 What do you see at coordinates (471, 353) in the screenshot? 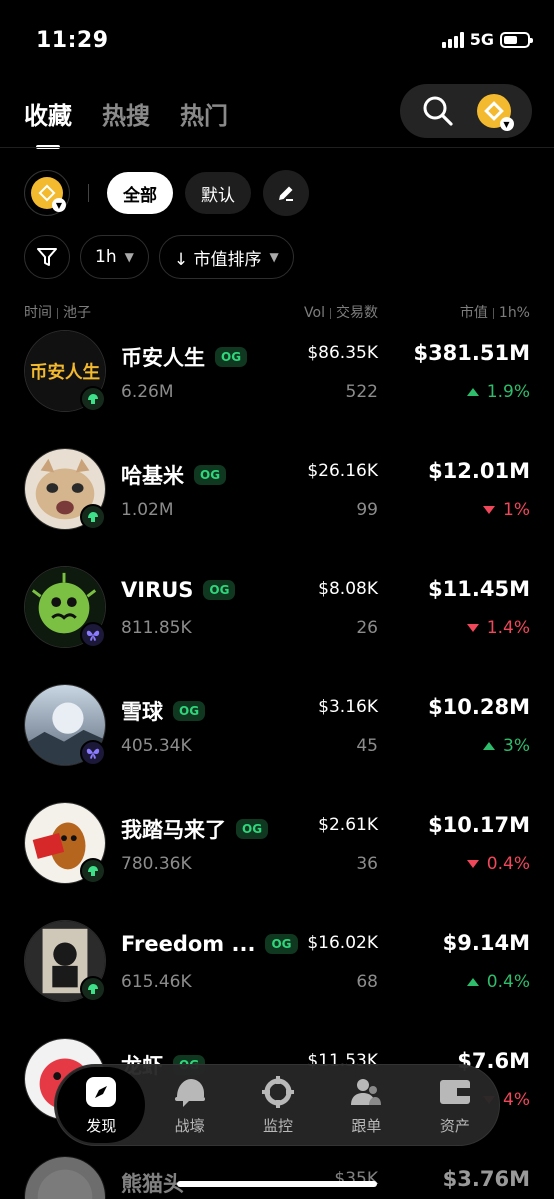
I see `token-market-cap: $381.51M` at bounding box center [471, 353].